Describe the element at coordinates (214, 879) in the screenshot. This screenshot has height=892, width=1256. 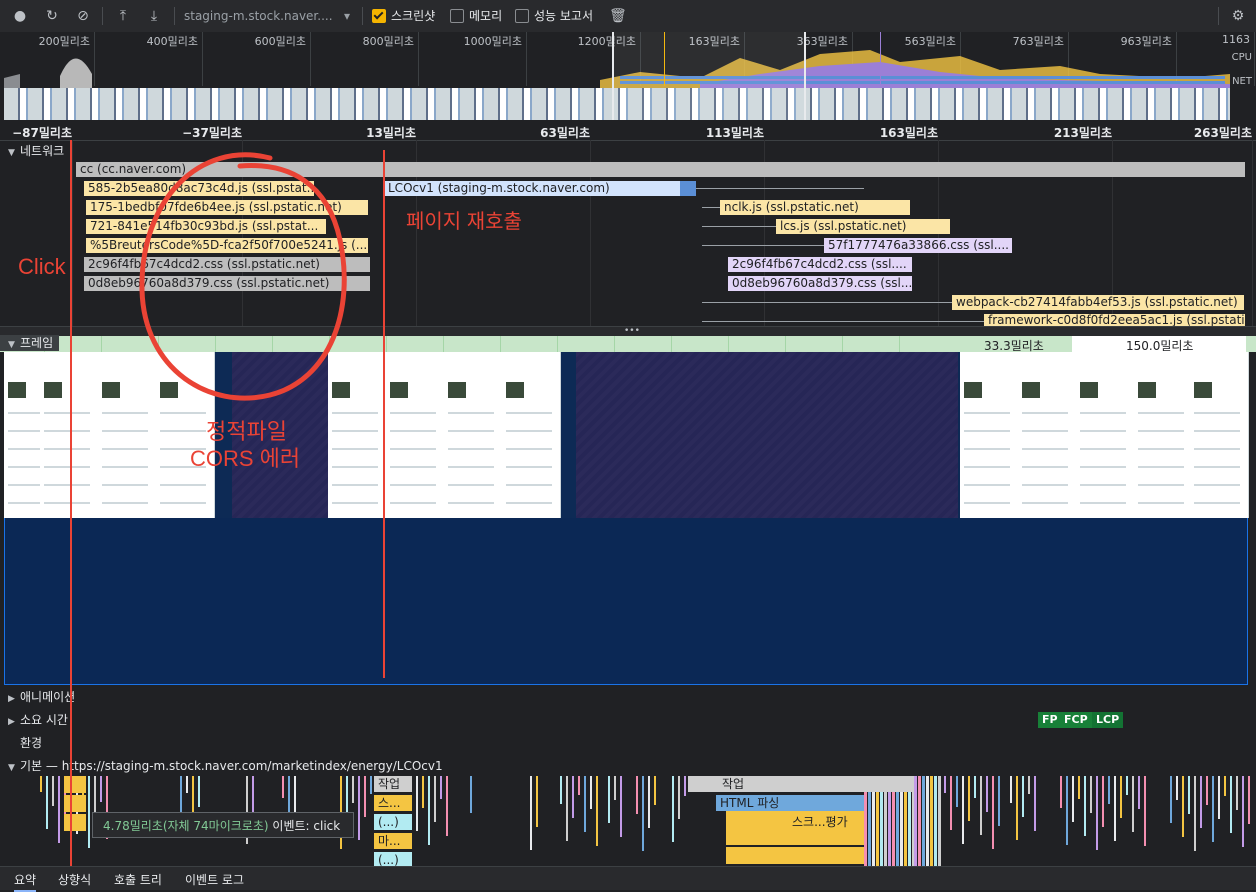
I see `tab-event-log: 이벤트 로그` at that location.